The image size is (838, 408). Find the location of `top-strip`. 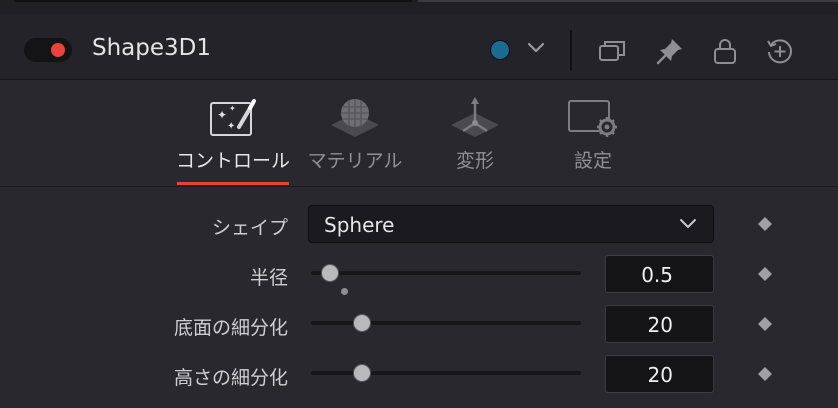

top-strip is located at coordinates (419, 7).